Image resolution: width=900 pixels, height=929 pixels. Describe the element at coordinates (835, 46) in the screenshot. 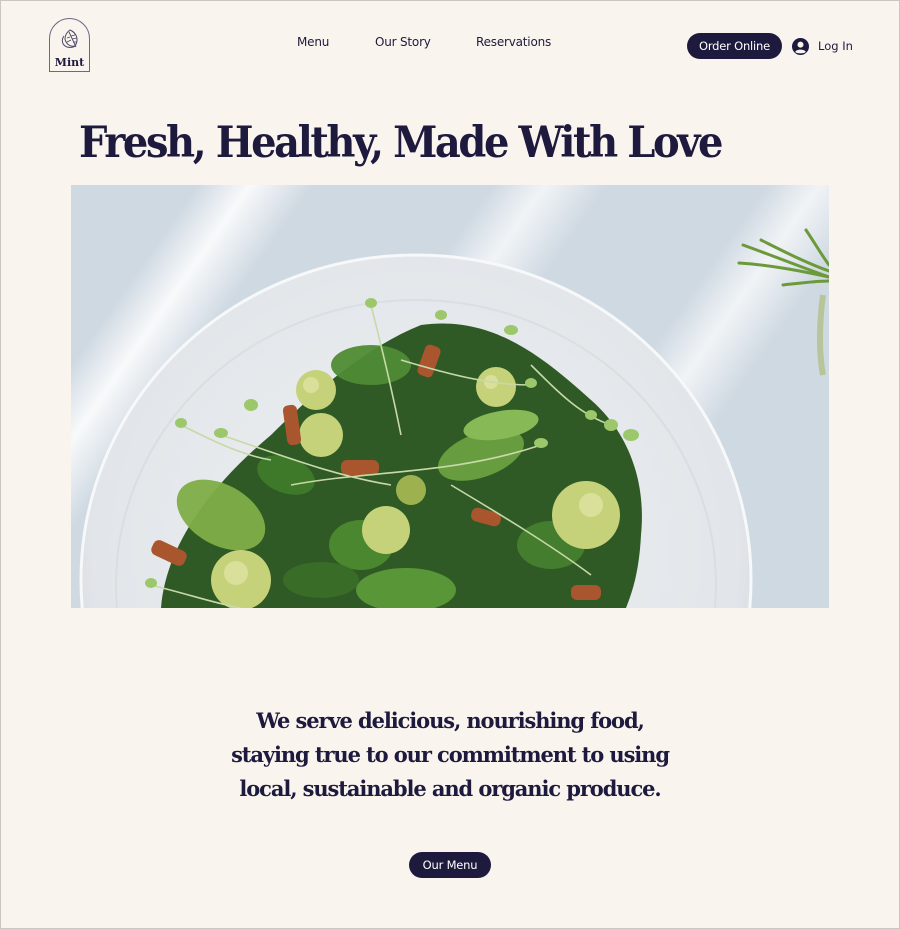

I see `login-label: Log In` at that location.